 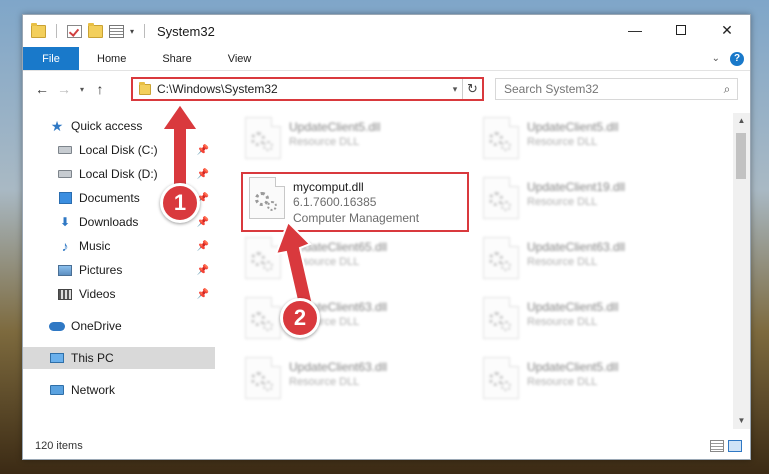 What do you see at coordinates (386, 446) in the screenshot?
I see `status-bar: 120 items` at bounding box center [386, 446].